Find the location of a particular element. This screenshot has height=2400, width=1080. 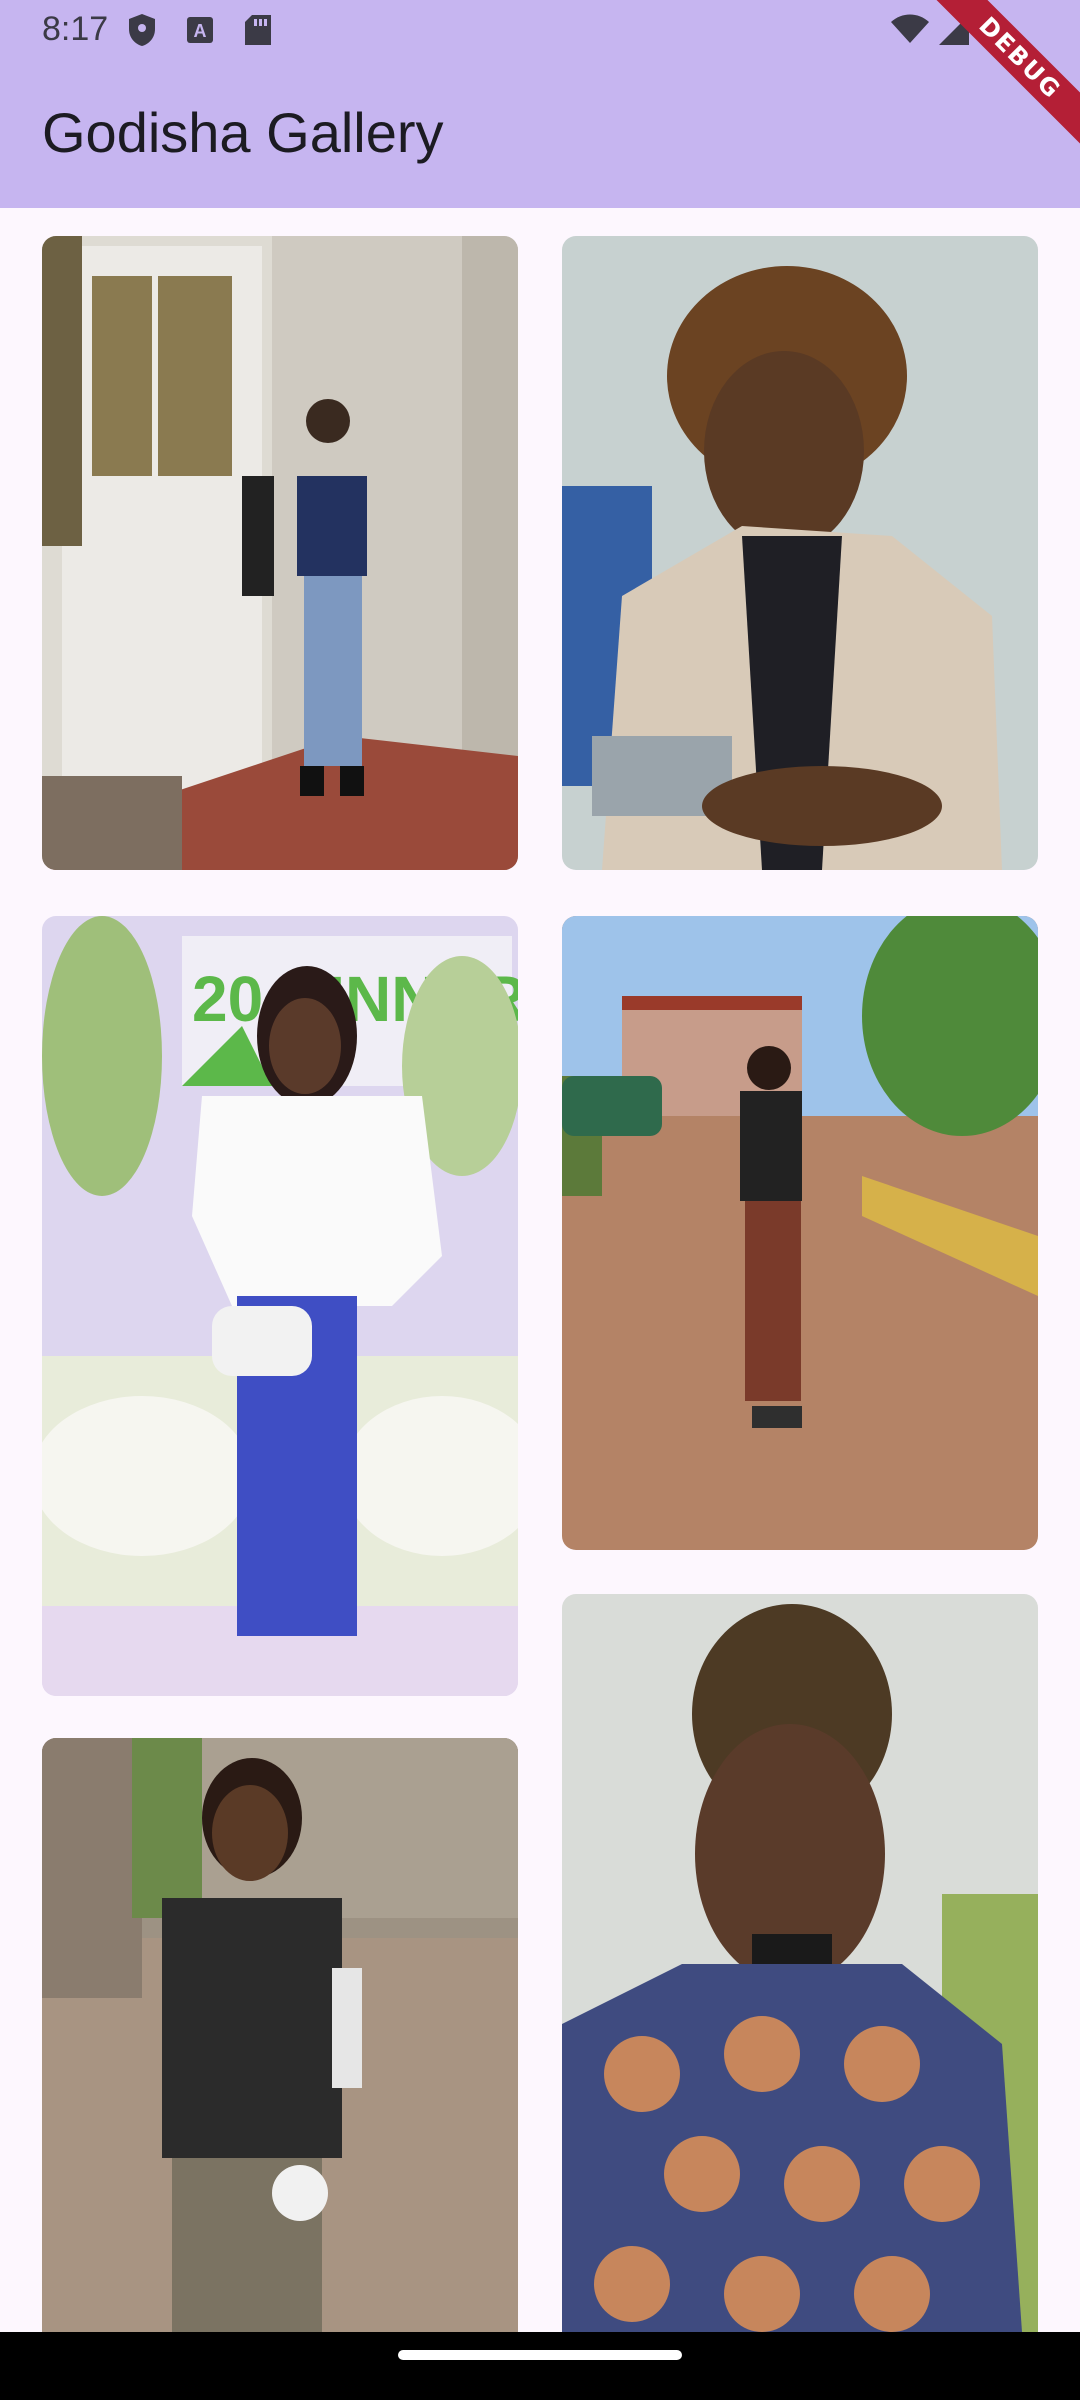

svg-text: A is located at coordinates (200, 31).